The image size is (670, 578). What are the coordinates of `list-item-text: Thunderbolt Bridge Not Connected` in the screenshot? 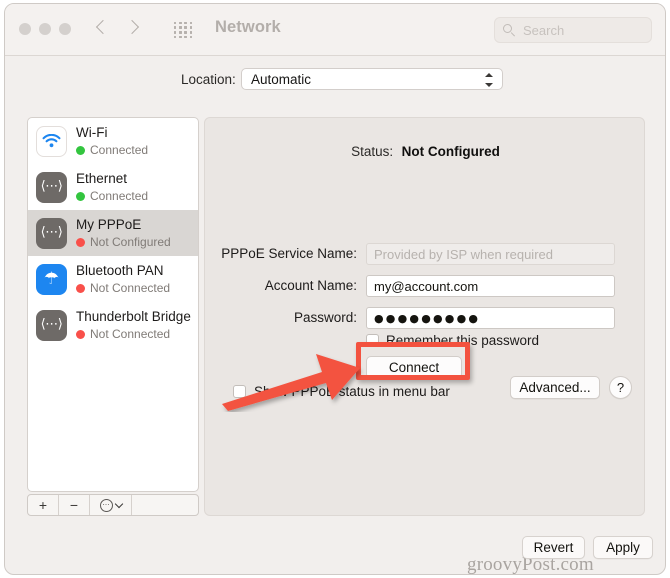 It's located at (133, 325).